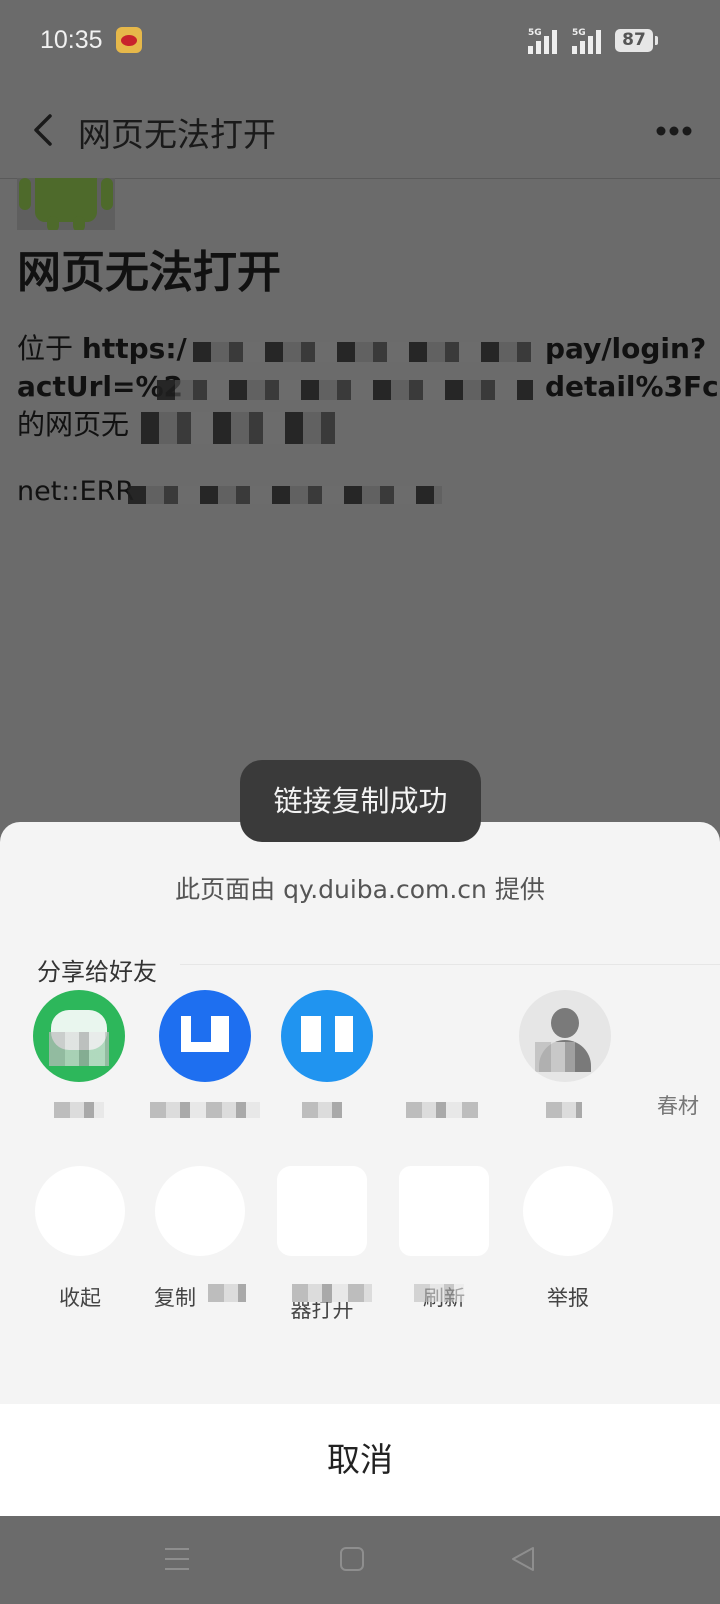 This screenshot has width=720, height=1604. I want to click on share-target-contact, so click(565, 1059).